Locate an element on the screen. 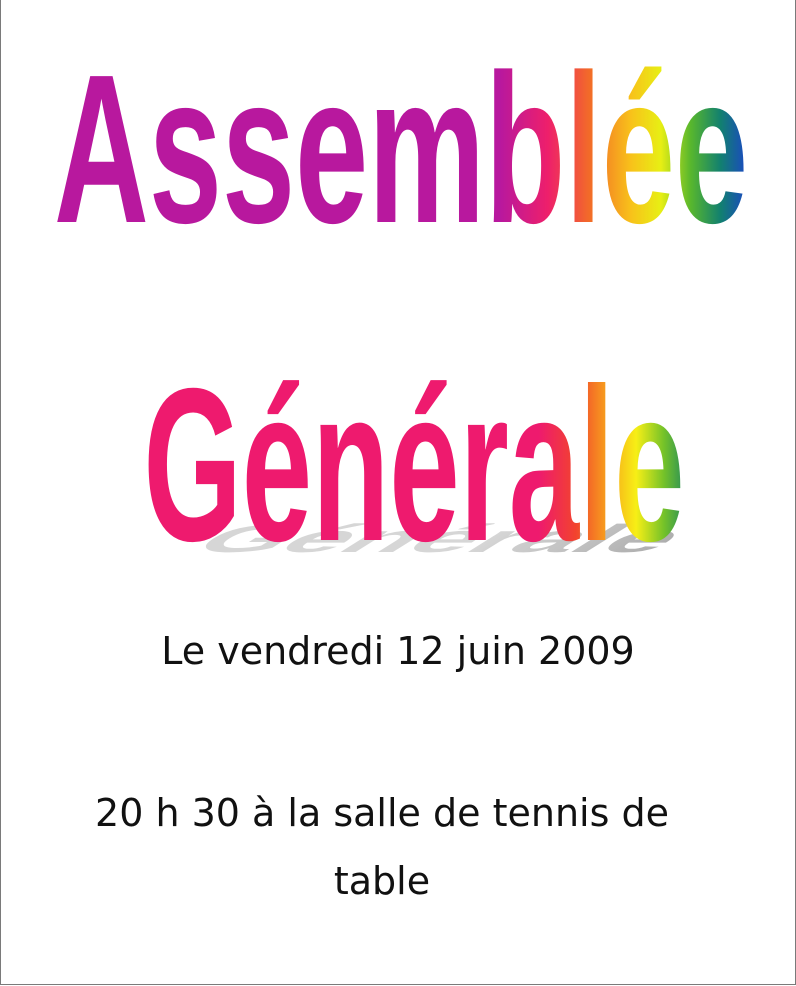 The image size is (796, 986). location-line-1: 20 h 30 à la salle de tennis de is located at coordinates (382, 813).